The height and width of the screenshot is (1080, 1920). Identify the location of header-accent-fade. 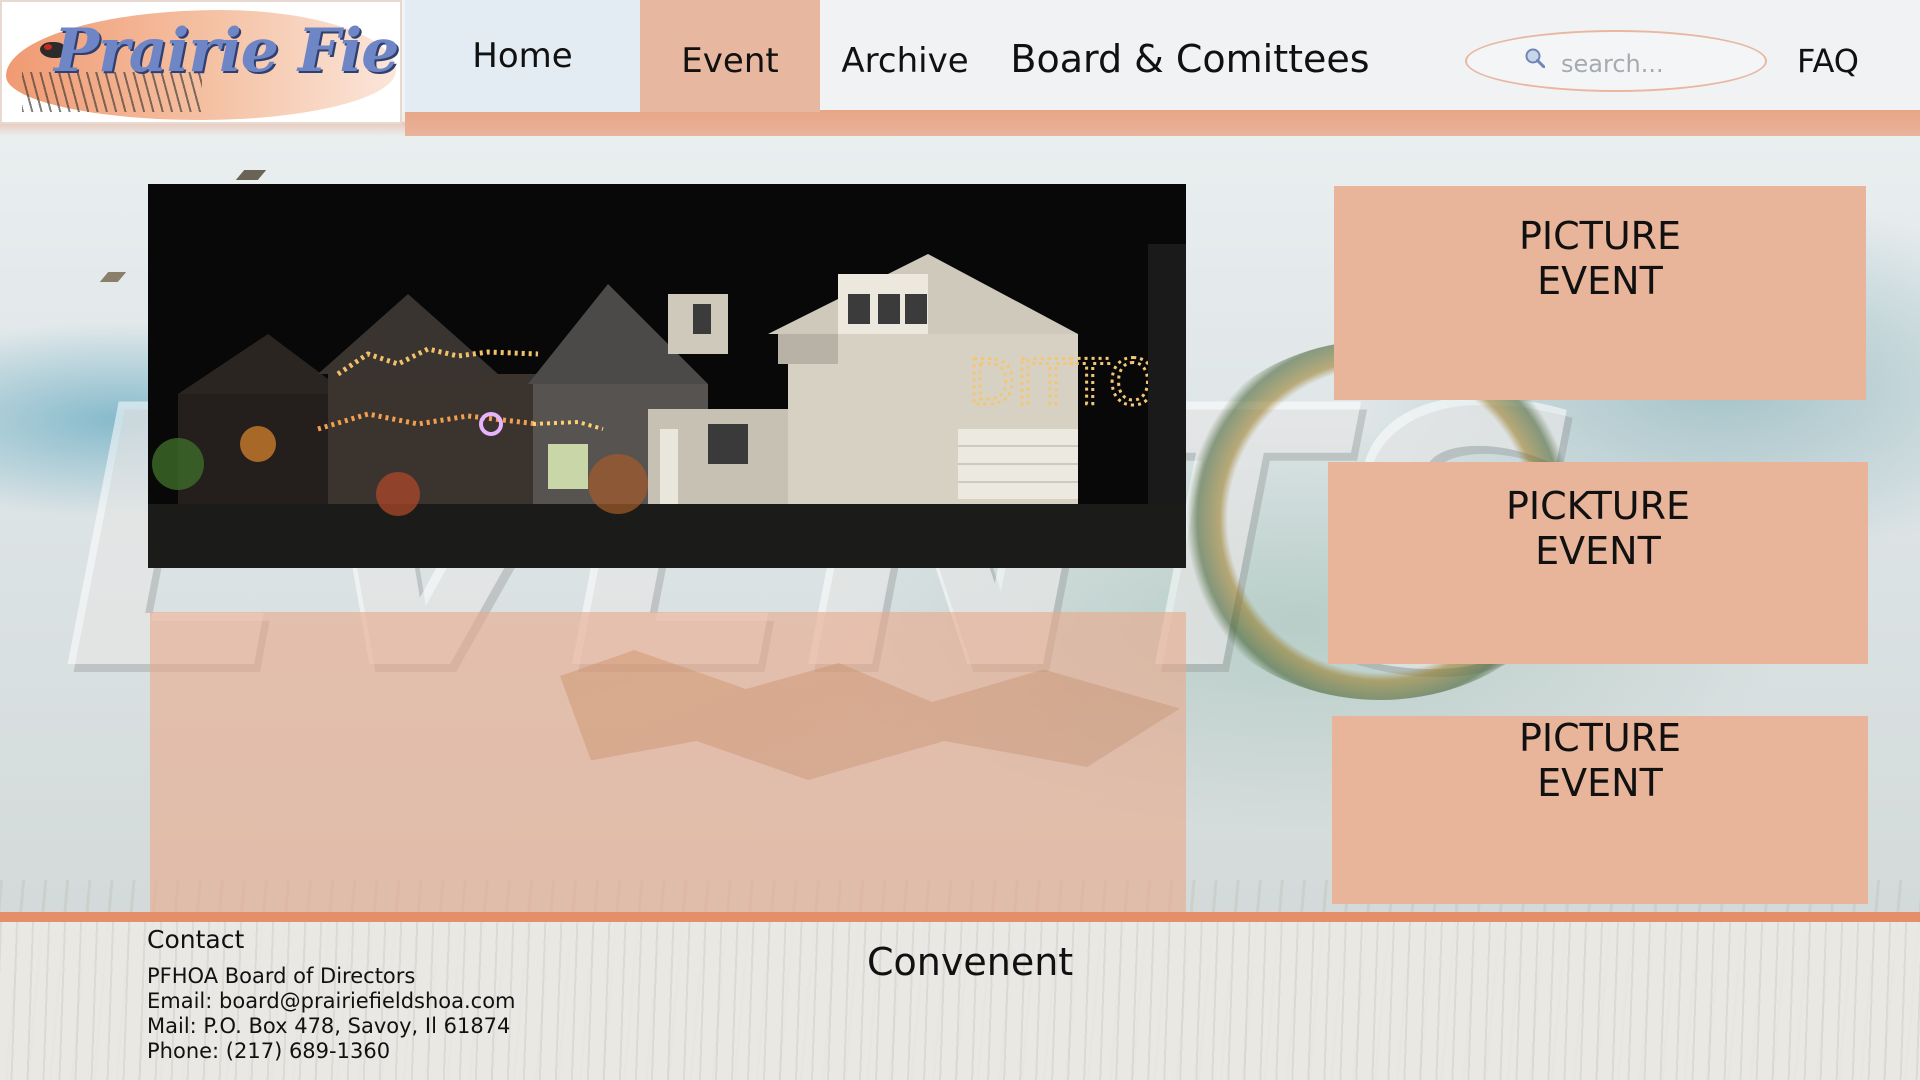
(202, 129).